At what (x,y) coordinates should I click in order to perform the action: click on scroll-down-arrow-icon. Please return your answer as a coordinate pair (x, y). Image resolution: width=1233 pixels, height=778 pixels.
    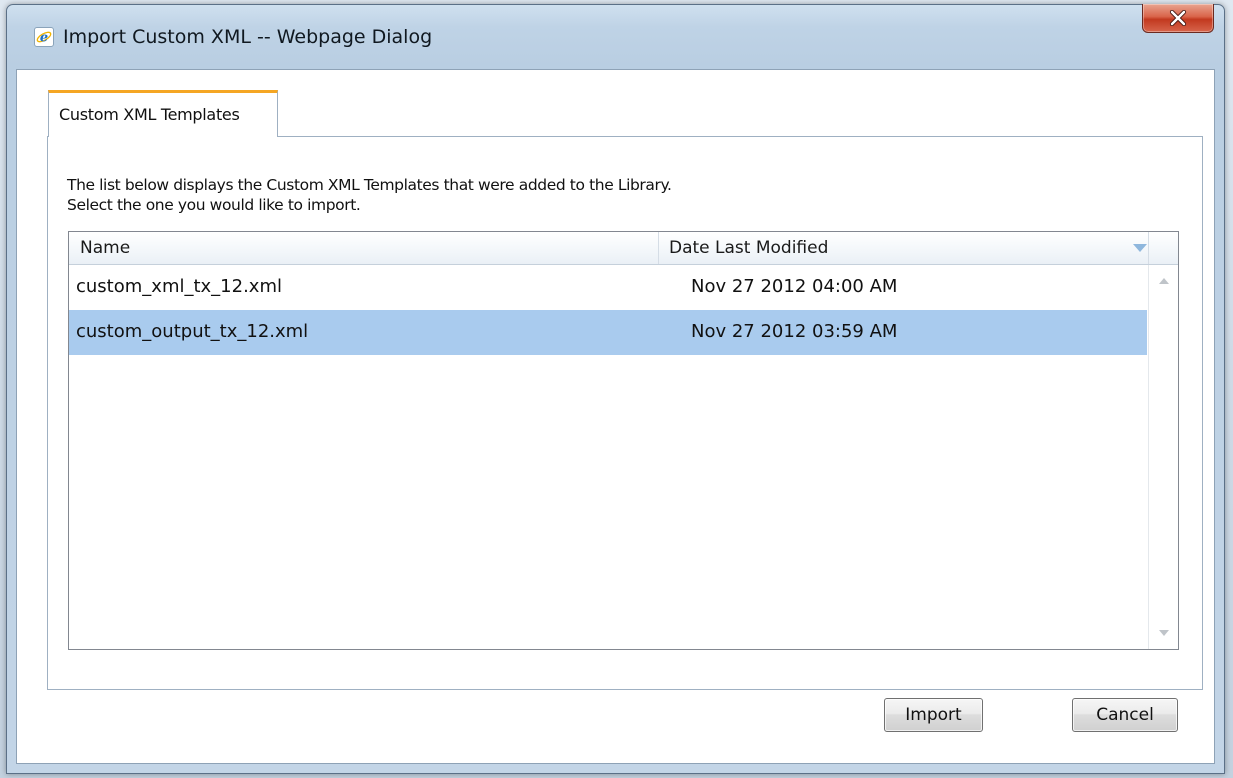
    Looking at the image, I should click on (1164, 633).